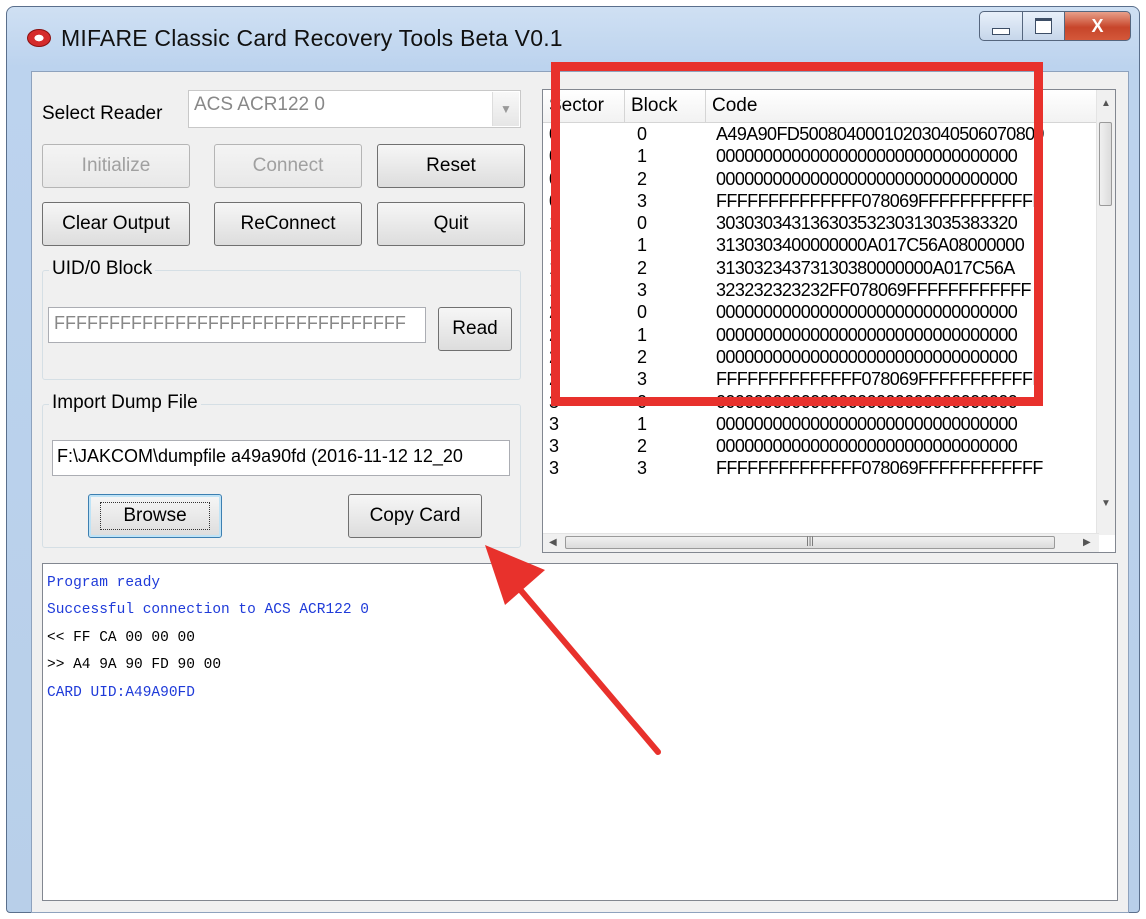 This screenshot has height=919, width=1146. I want to click on table-row: 0 3 FFFFFFFFFFFFFF078069FFFFFFFFFFFF, so click(821, 201).